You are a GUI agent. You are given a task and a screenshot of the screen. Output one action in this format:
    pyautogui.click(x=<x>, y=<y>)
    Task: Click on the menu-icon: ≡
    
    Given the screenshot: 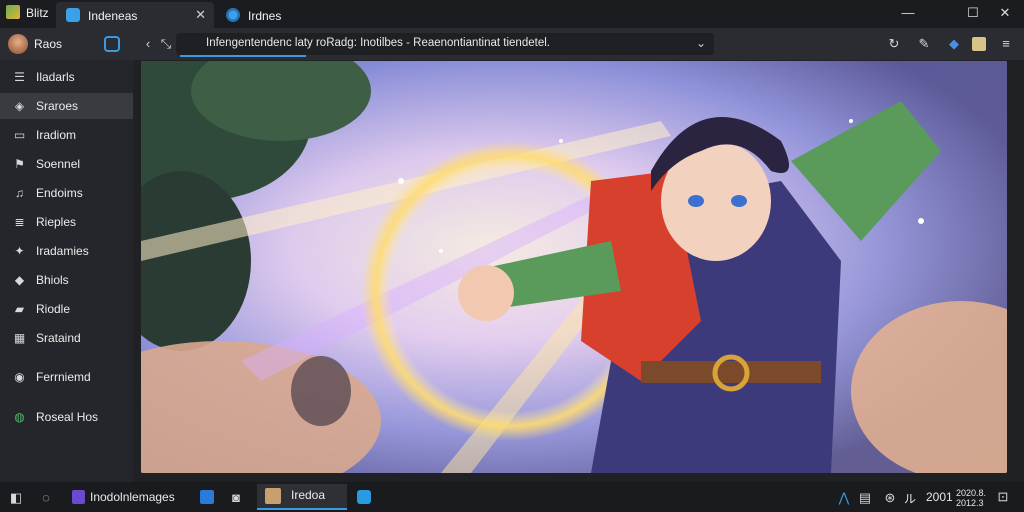 What is the action you would take?
    pyautogui.click(x=1006, y=44)
    